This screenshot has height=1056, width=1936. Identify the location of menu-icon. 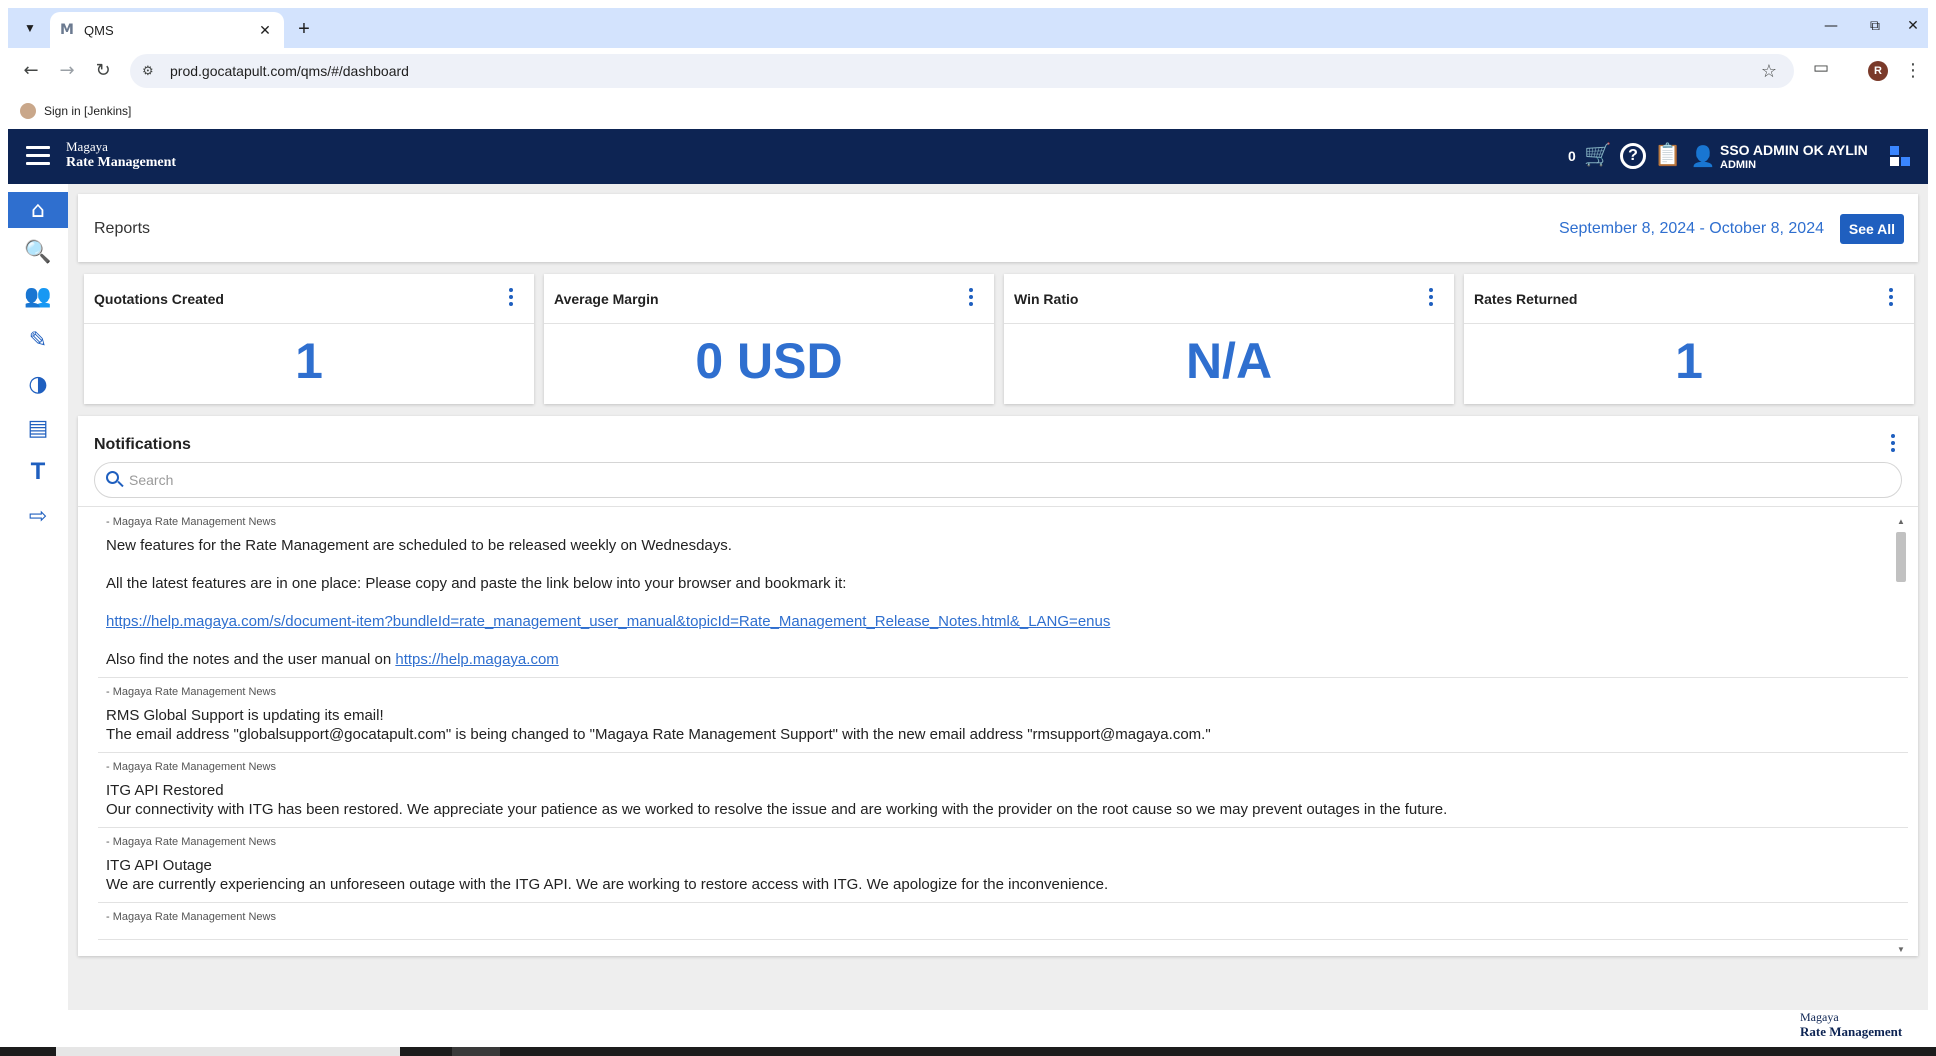
(38, 156).